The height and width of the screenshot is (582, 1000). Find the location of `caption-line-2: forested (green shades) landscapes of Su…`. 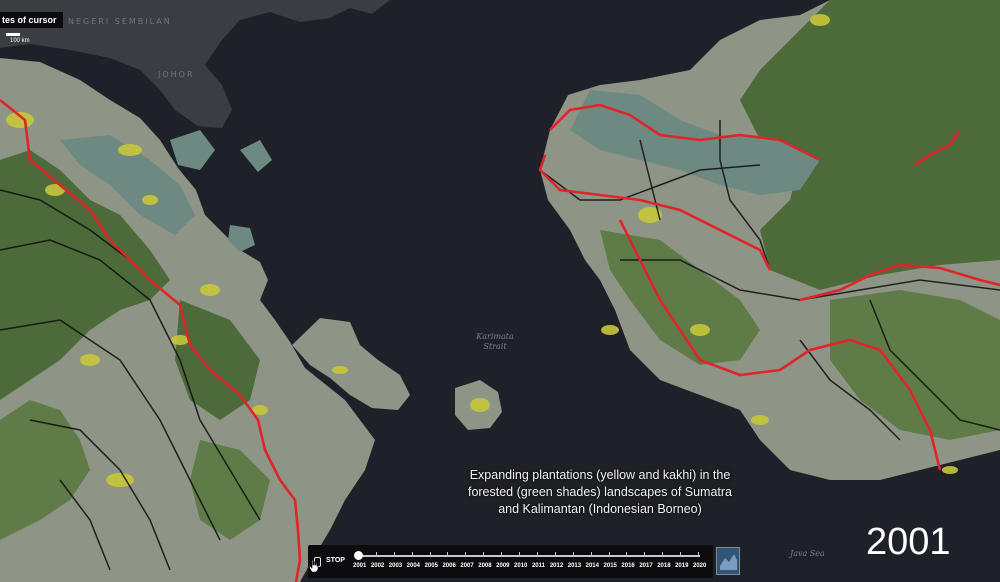

caption-line-2: forested (green shades) landscapes of Su… is located at coordinates (600, 492).